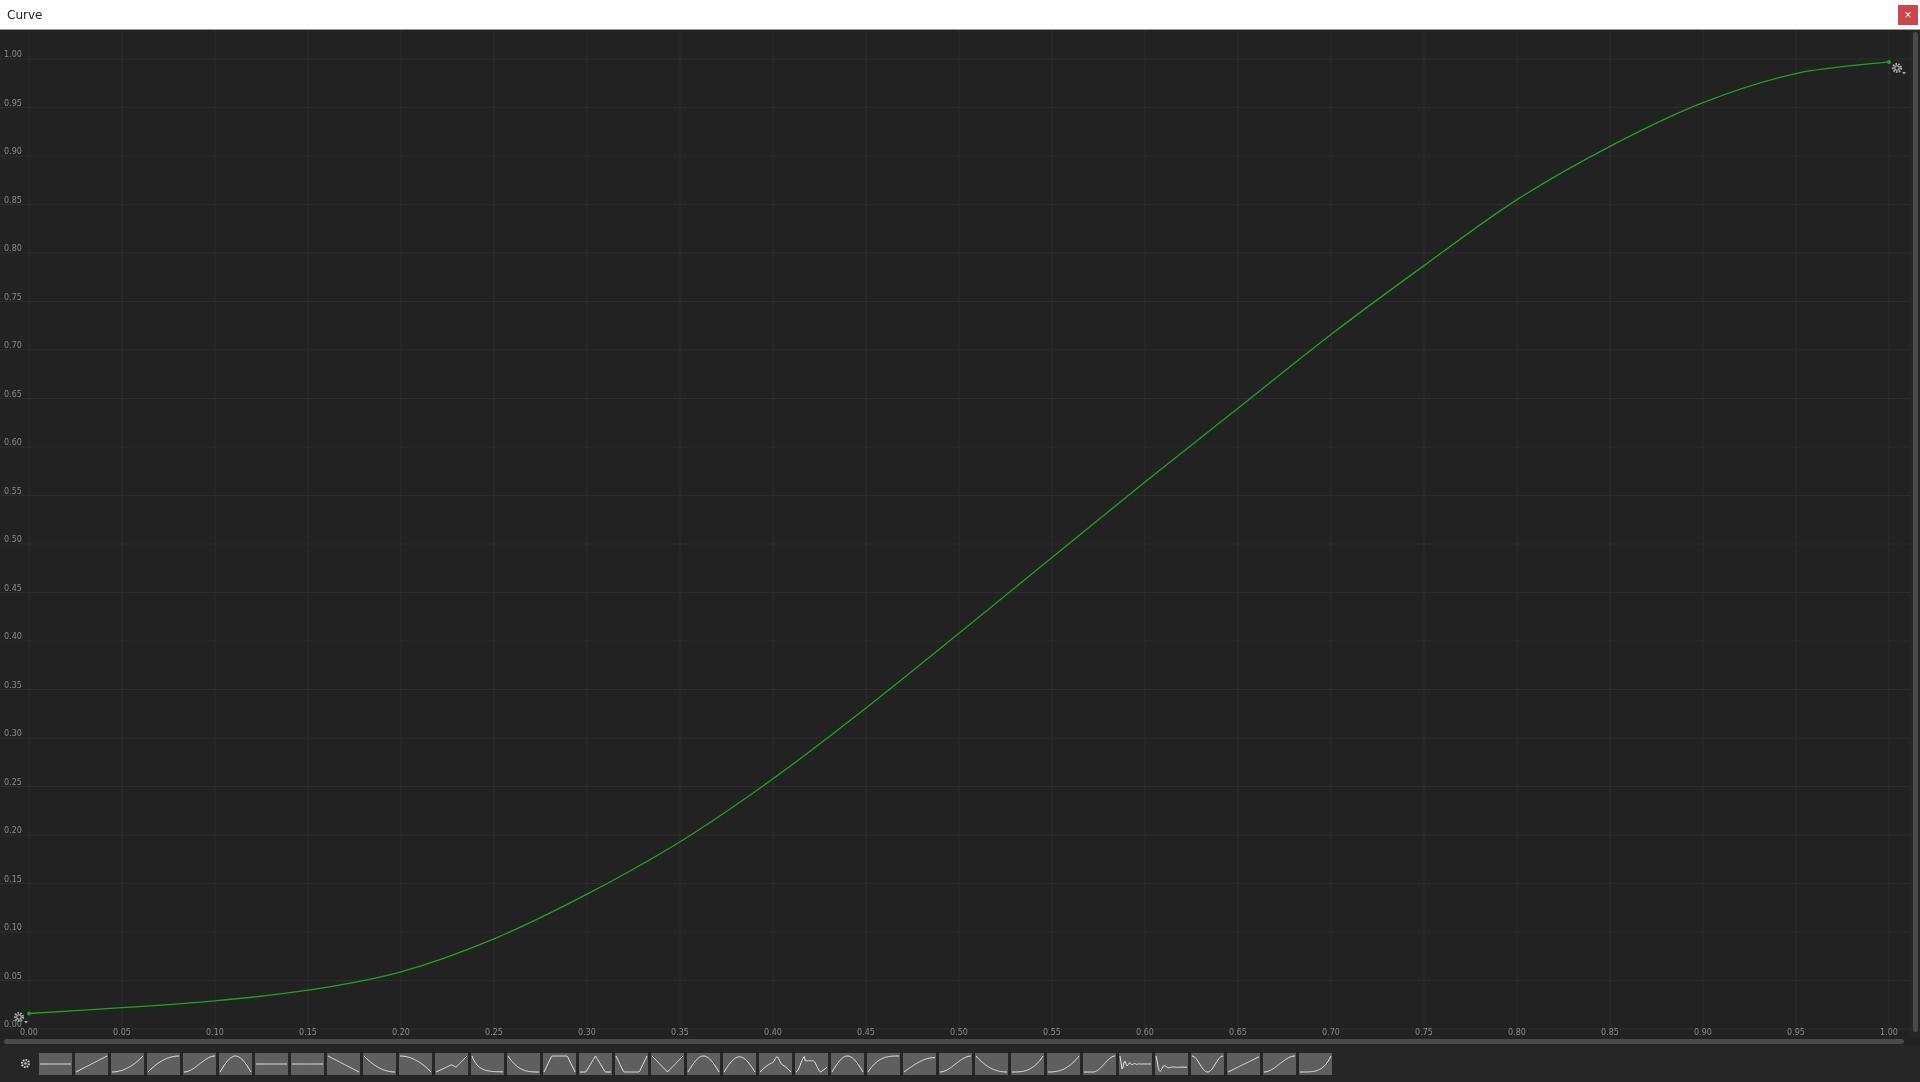 This screenshot has height=1082, width=1920. I want to click on axis-label: 0.25, so click(13, 782).